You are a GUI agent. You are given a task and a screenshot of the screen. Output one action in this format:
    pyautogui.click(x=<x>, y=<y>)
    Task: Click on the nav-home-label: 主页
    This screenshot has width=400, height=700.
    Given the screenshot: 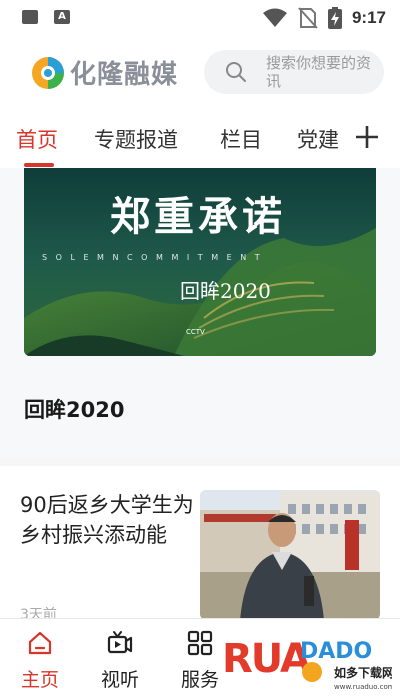 What is the action you would take?
    pyautogui.click(x=39, y=680)
    